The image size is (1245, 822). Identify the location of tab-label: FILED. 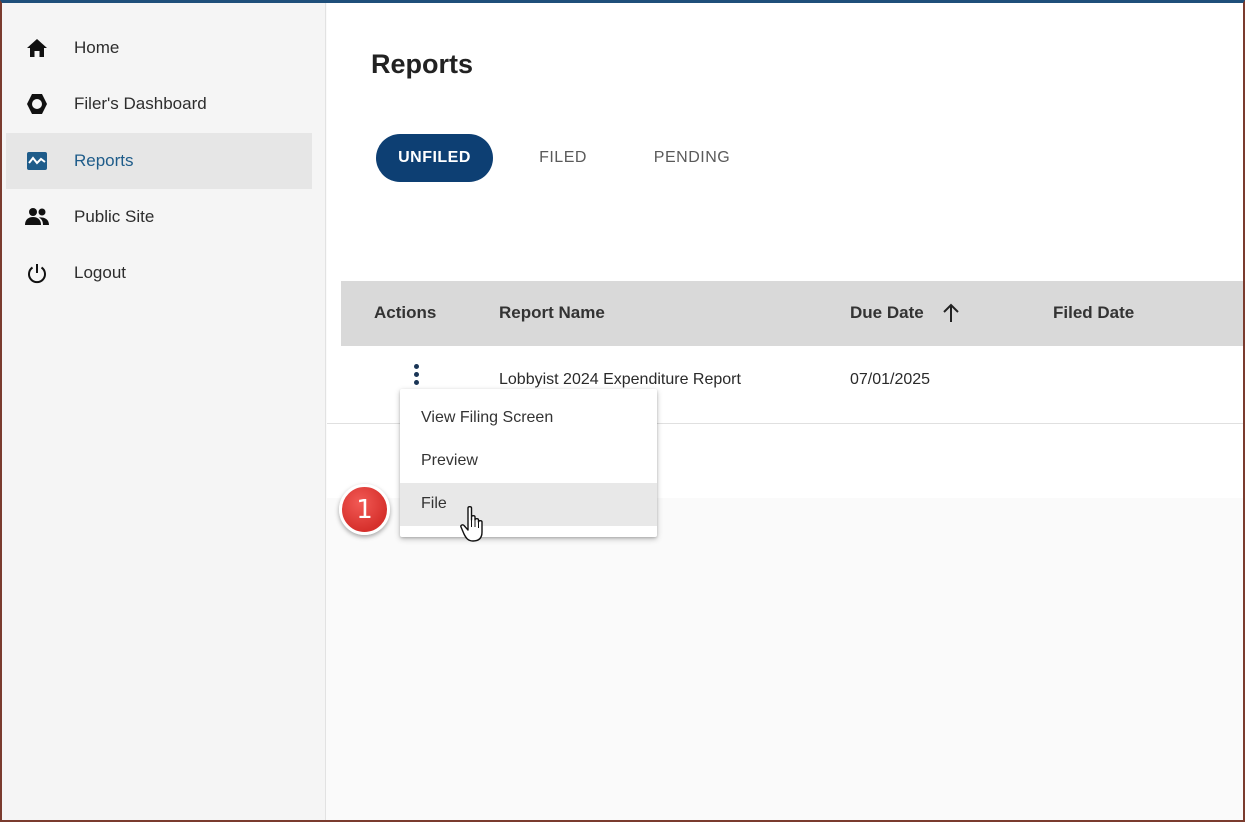
(563, 157).